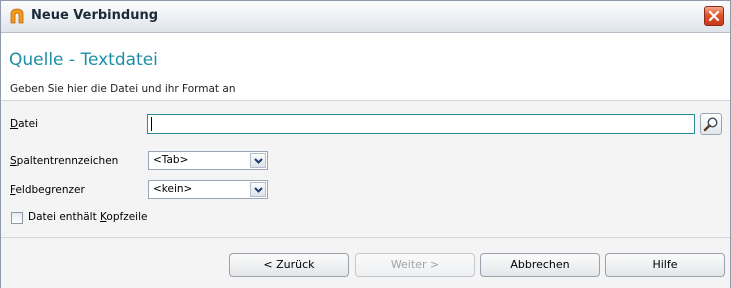 Image resolution: width=731 pixels, height=288 pixels. I want to click on column-separator-label: Spaltentrennzeichen, so click(64, 161).